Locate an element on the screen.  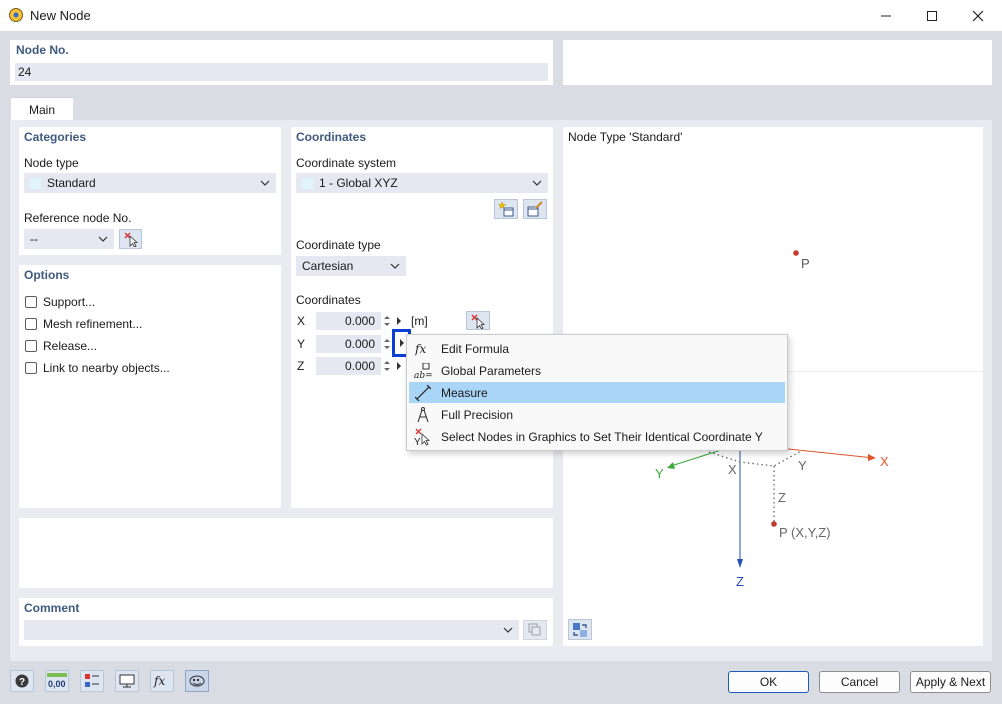
comment-library-button is located at coordinates (535, 630).